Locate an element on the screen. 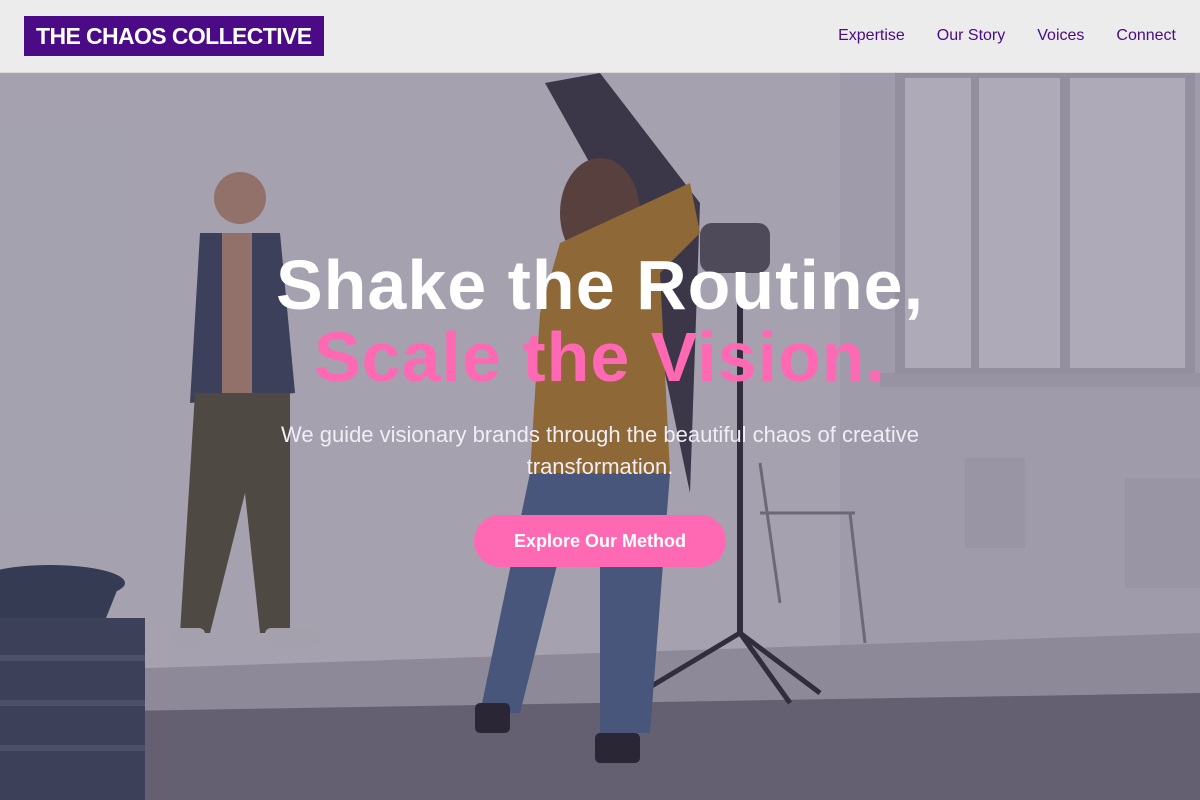 The height and width of the screenshot is (800, 1200). main-nav: Expertise Our Story Voices Connect is located at coordinates (1007, 36).